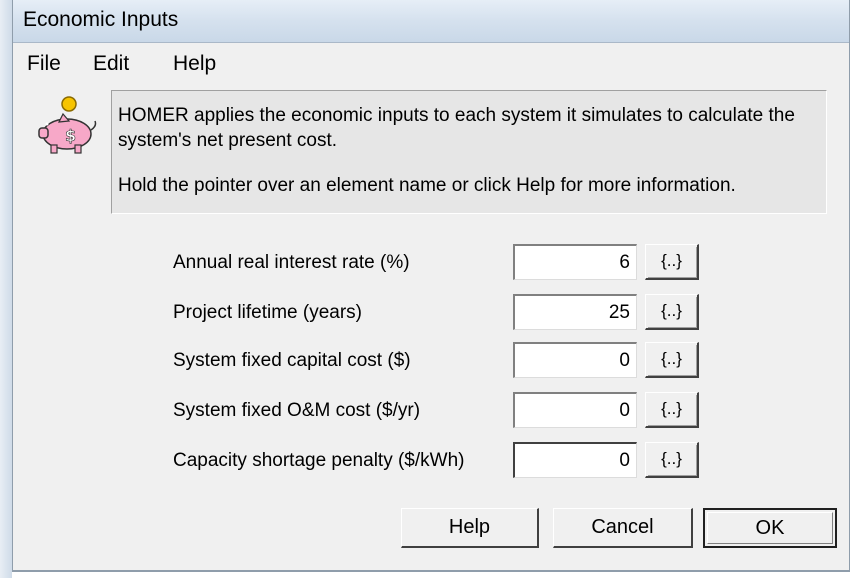  What do you see at coordinates (431, 264) in the screenshot?
I see `field-row-interest-rate: Annual real interest rate (%) {..}` at bounding box center [431, 264].